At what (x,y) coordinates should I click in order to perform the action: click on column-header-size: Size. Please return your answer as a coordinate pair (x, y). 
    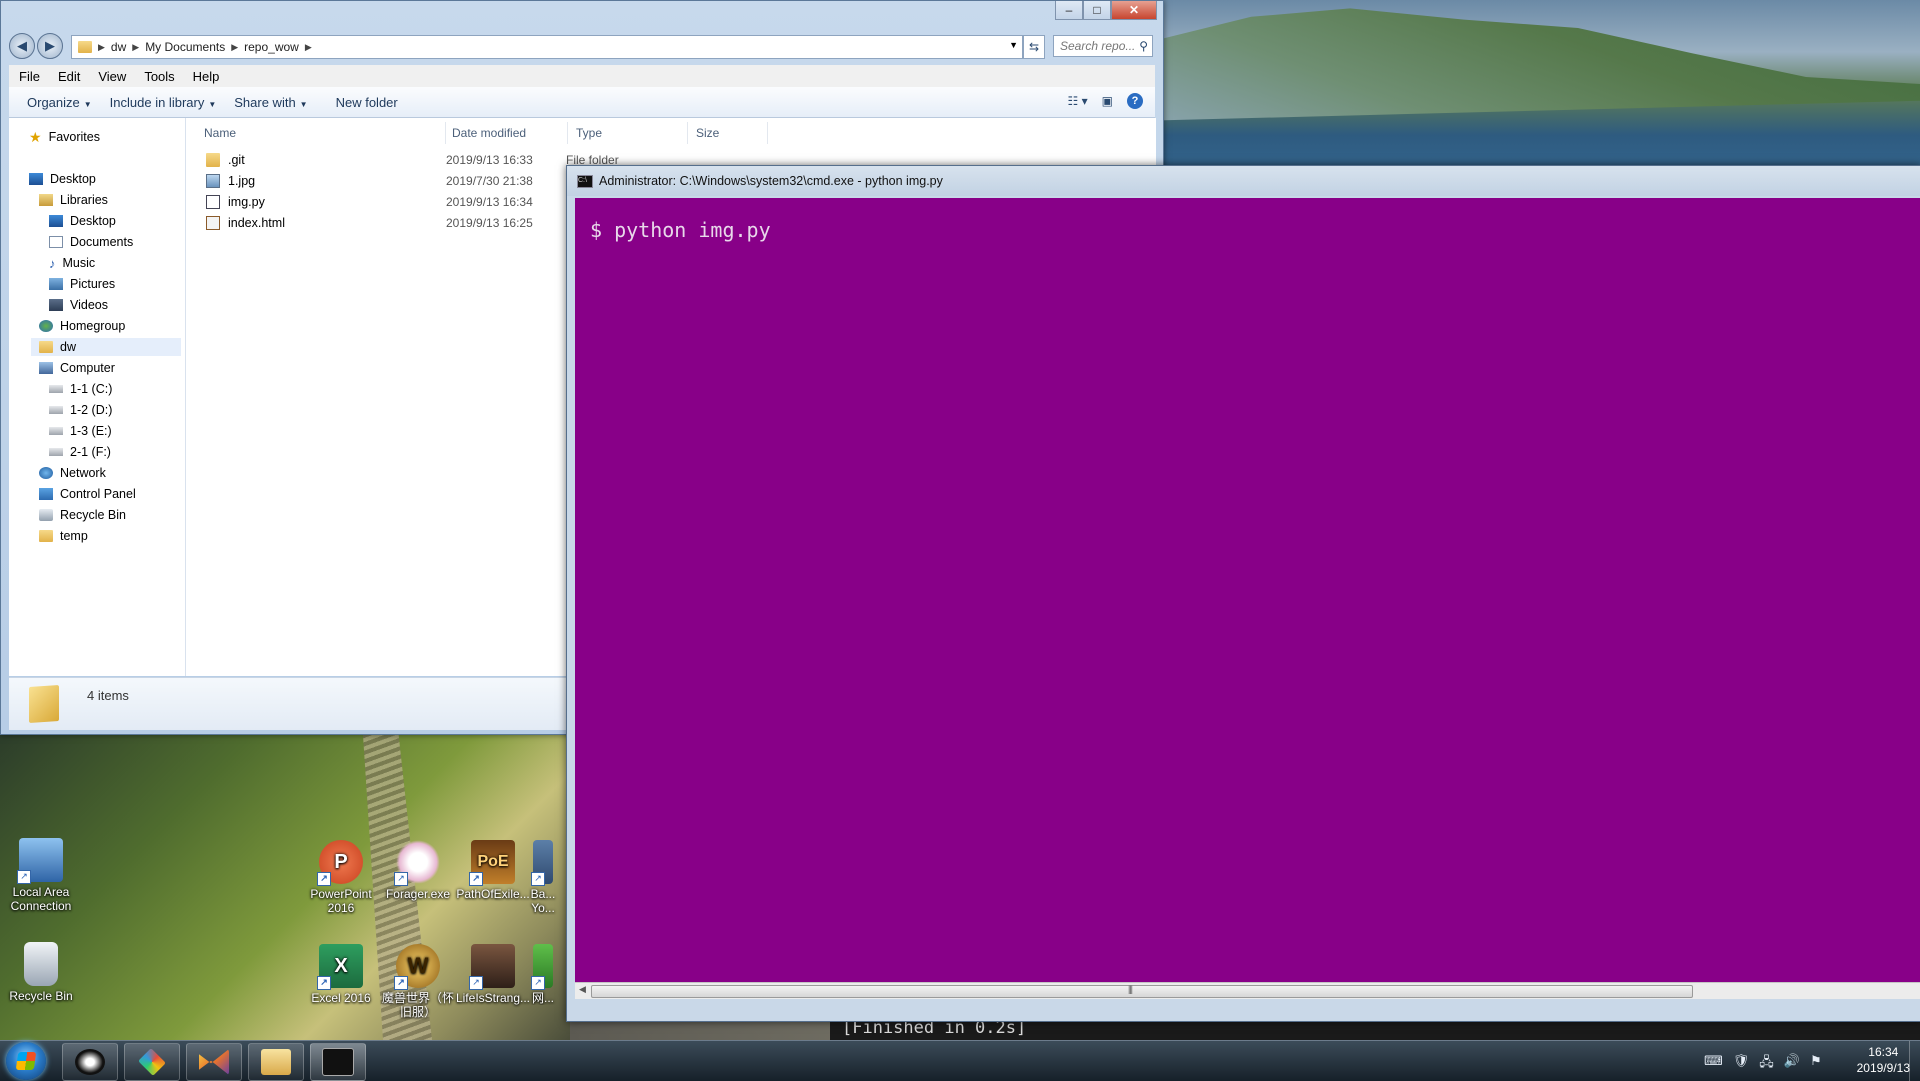
    Looking at the image, I should click on (728, 133).